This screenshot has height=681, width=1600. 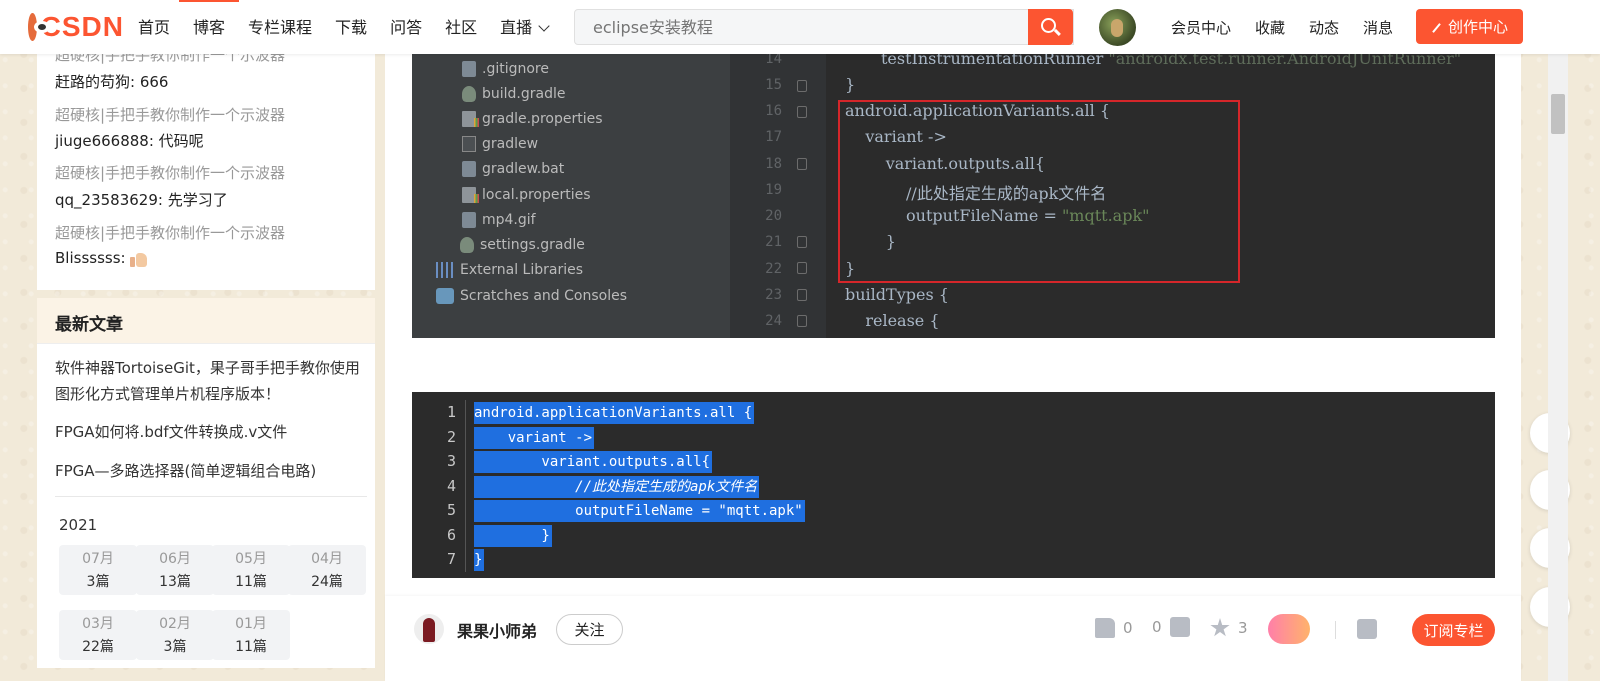 What do you see at coordinates (1378, 27) in the screenshot?
I see `messages-label: 消息` at bounding box center [1378, 27].